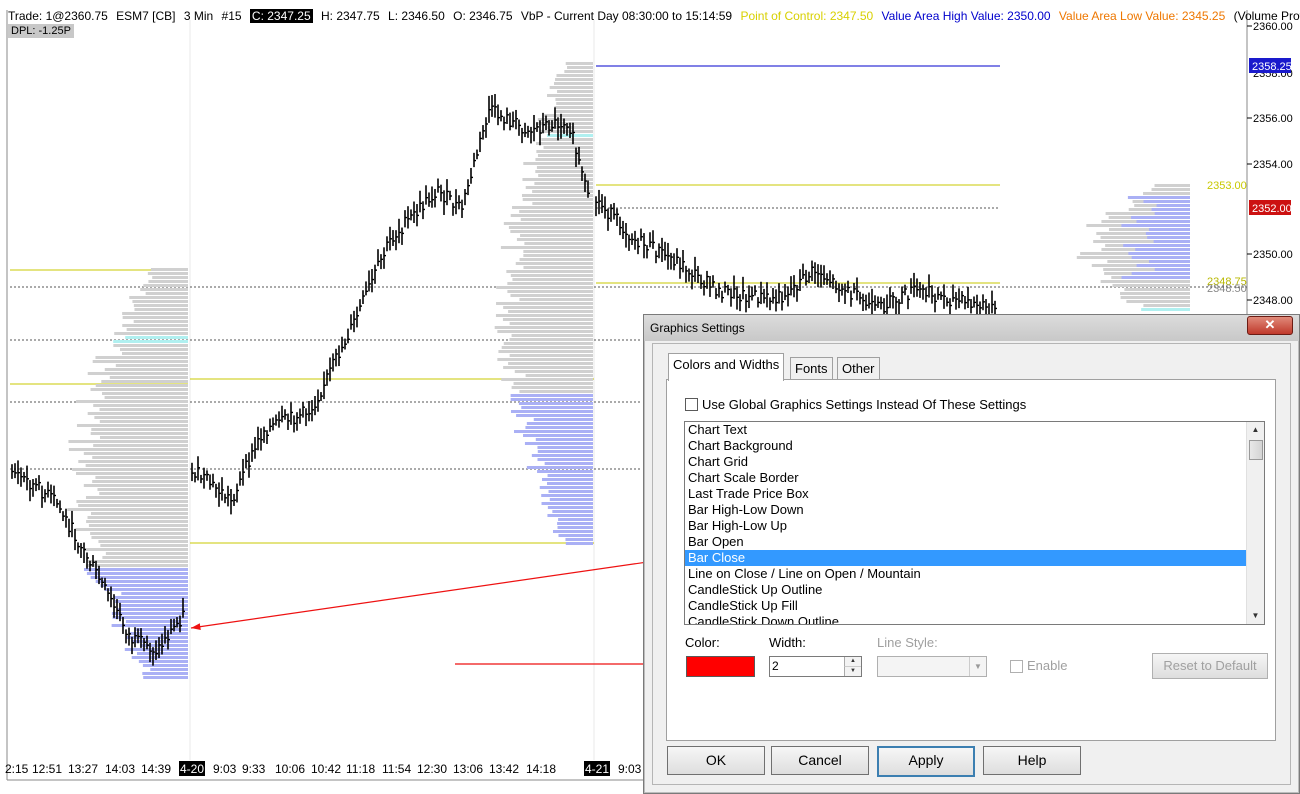 This screenshot has height=794, width=1300. Describe the element at coordinates (965, 619) in the screenshot. I see `list-item: CandleStick Down Outline` at that location.